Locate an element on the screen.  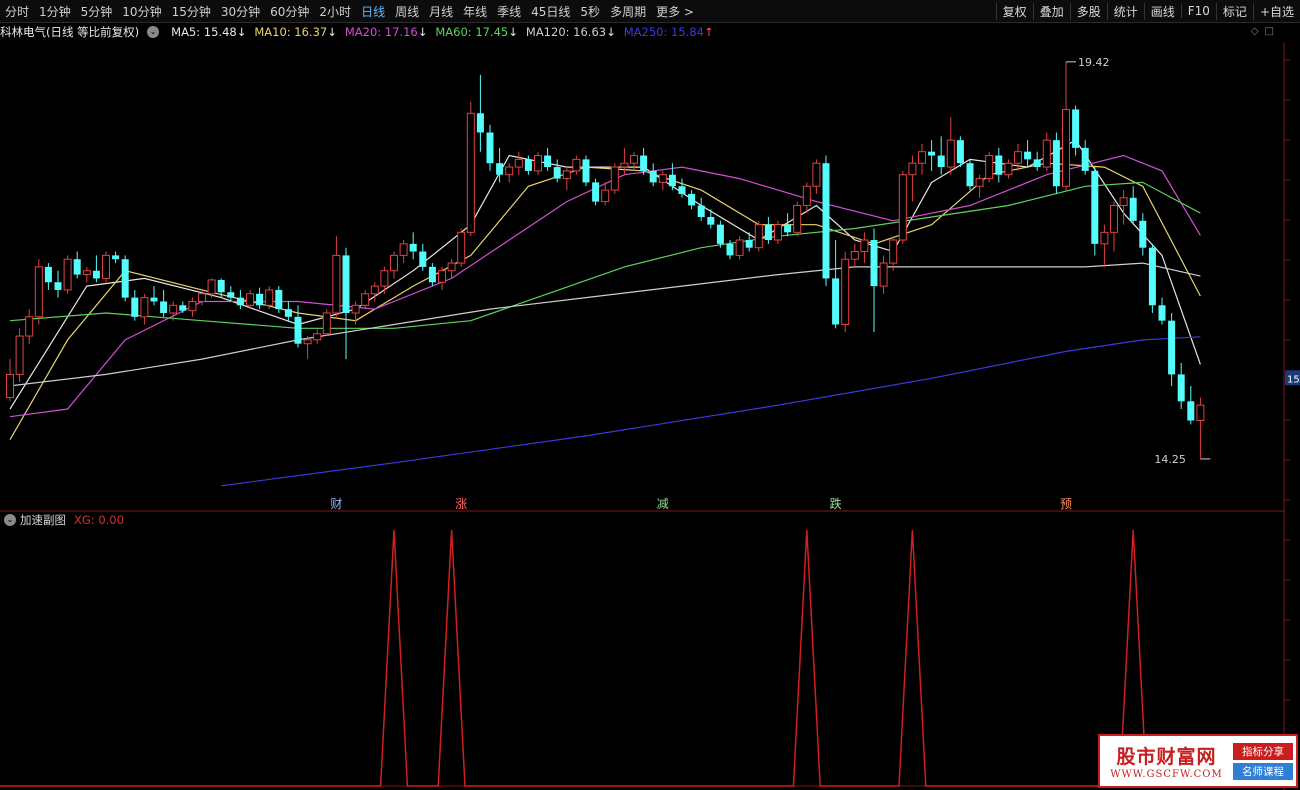
watermark-logo: 股市财富网 WWW.GSCFW.COM 指标分享 名师课程 is located at coordinates (1198, 761).